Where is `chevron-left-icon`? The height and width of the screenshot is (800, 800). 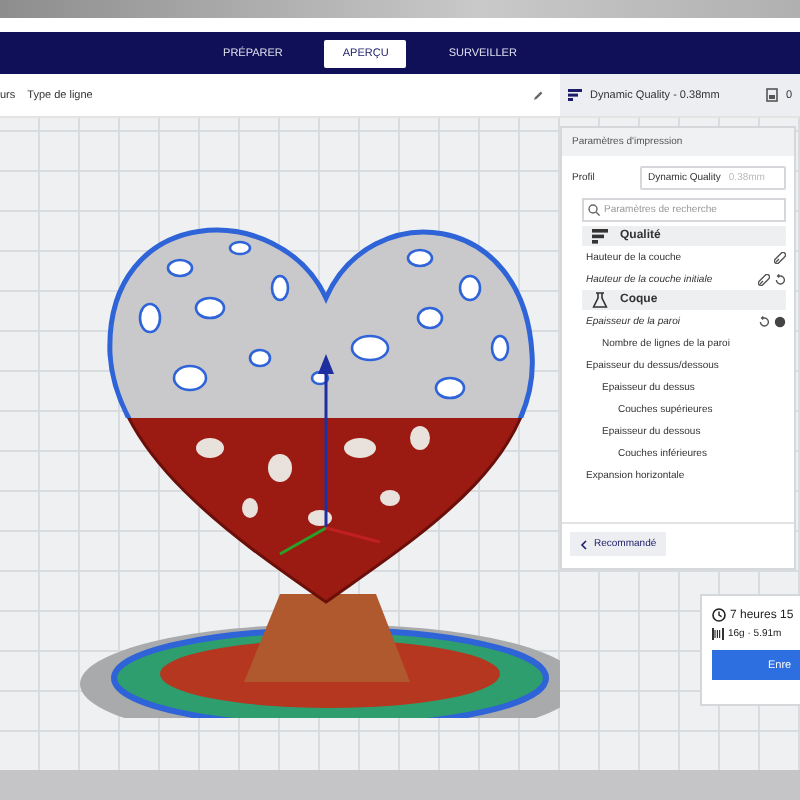
chevron-left-icon is located at coordinates (584, 544).